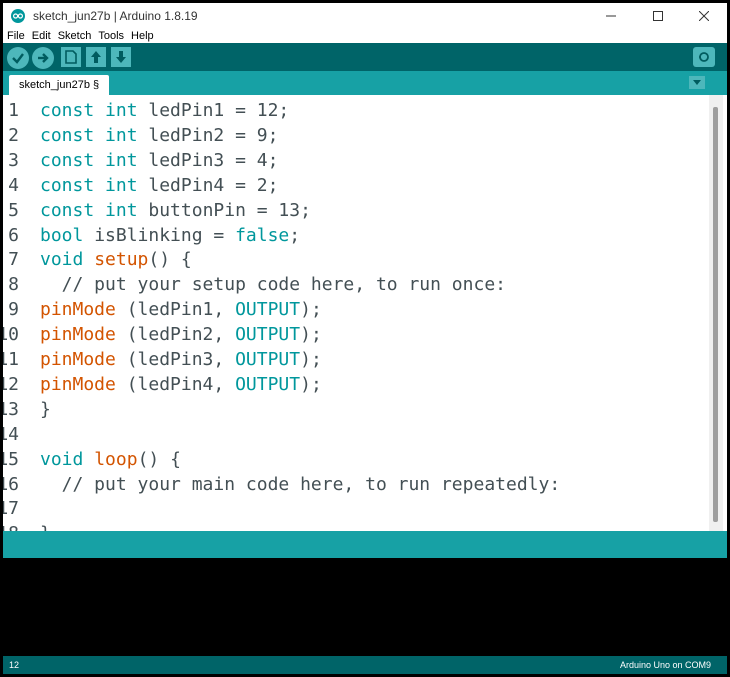  I want to click on line-code: }, so click(45, 409).